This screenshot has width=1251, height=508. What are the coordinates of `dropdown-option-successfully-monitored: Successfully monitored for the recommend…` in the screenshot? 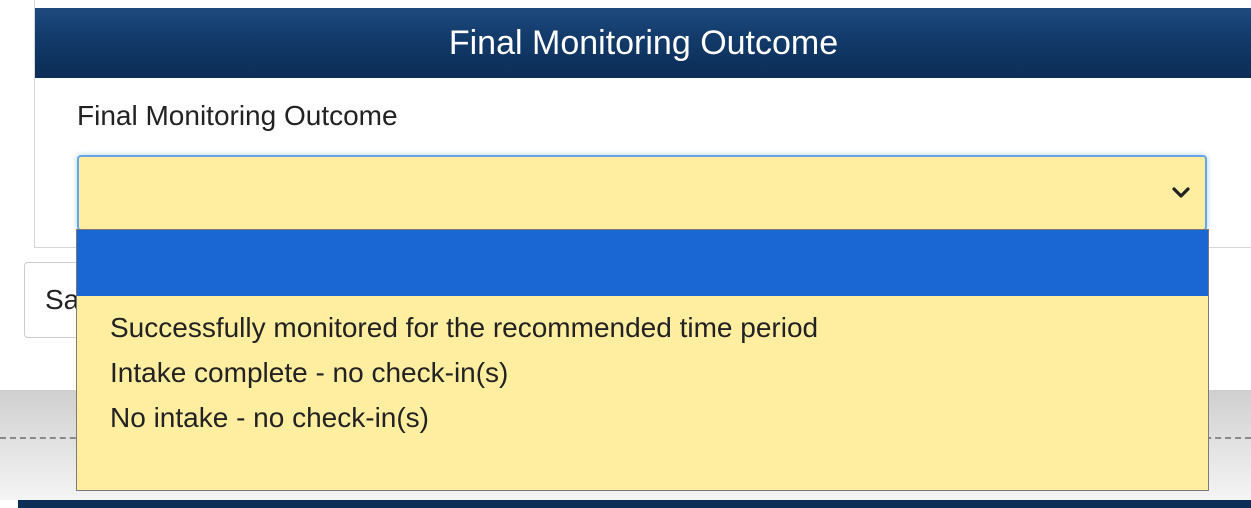 It's located at (642, 327).